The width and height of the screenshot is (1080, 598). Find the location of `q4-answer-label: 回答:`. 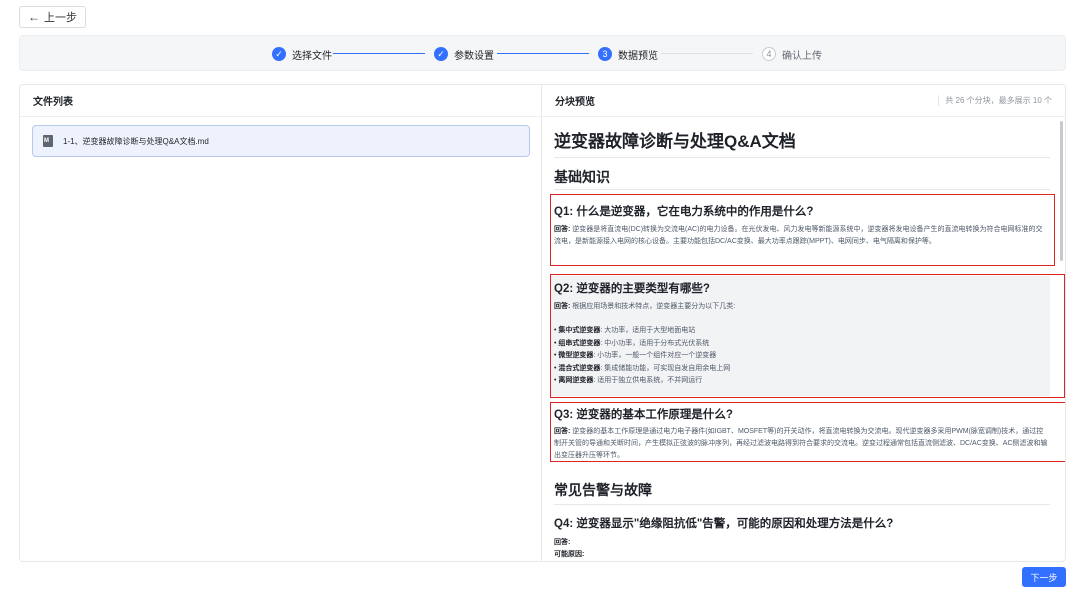

q4-answer-label: 回答: is located at coordinates (562, 542).